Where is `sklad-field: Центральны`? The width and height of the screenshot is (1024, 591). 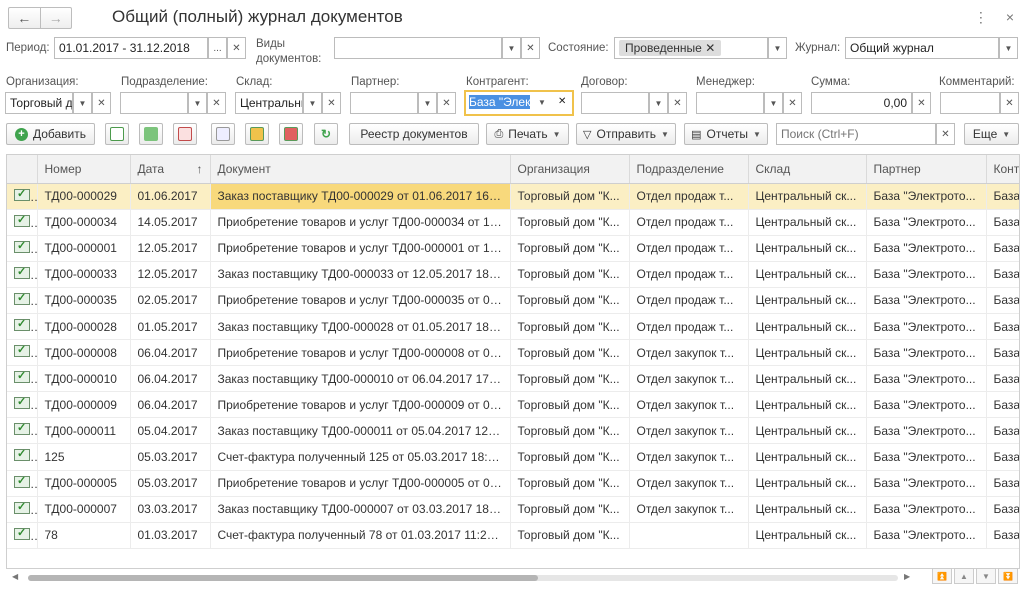 sklad-field: Центральны is located at coordinates (269, 103).